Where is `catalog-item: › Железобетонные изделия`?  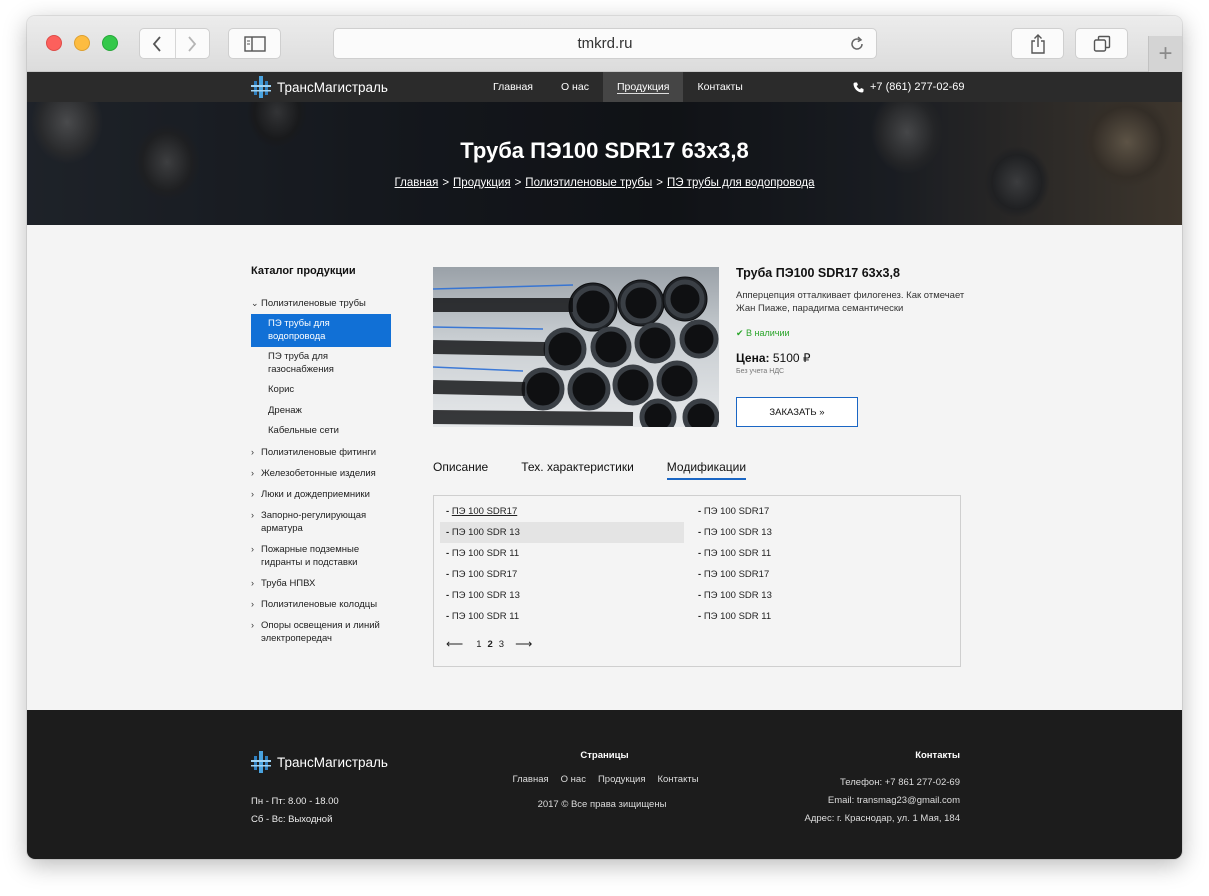
catalog-item: › Железобетонные изделия is located at coordinates (321, 473).